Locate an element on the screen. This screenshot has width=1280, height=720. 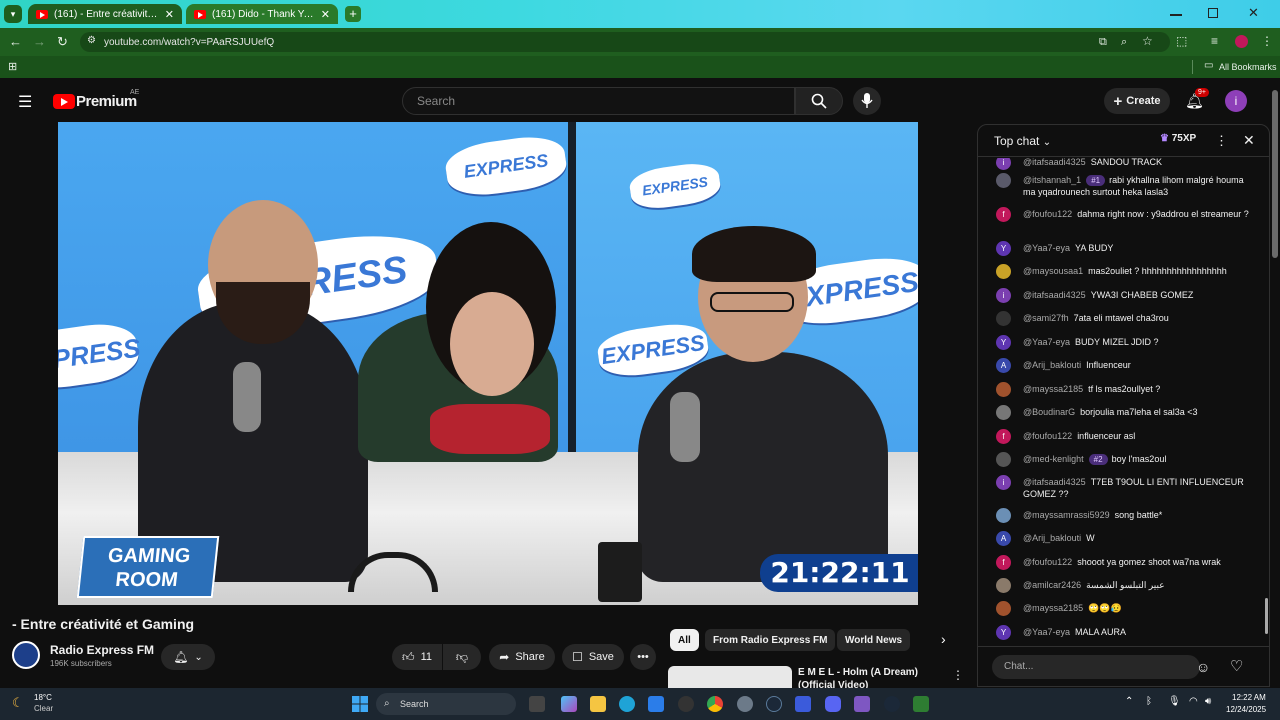
notifications-button: 🔔︎ 9+ is located at coordinates (1197, 99).